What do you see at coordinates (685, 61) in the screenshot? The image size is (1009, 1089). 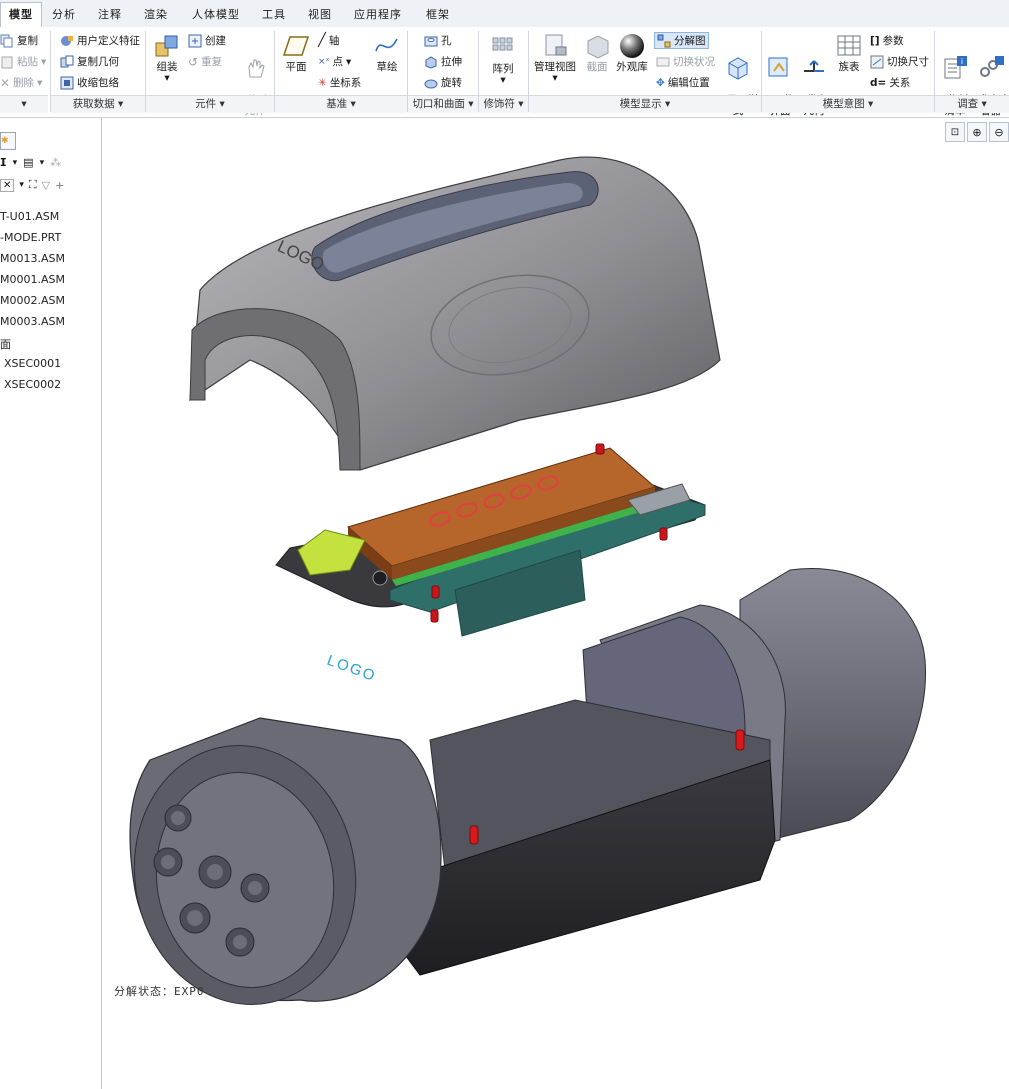 I see `toggle-status-button: 切换状况` at bounding box center [685, 61].